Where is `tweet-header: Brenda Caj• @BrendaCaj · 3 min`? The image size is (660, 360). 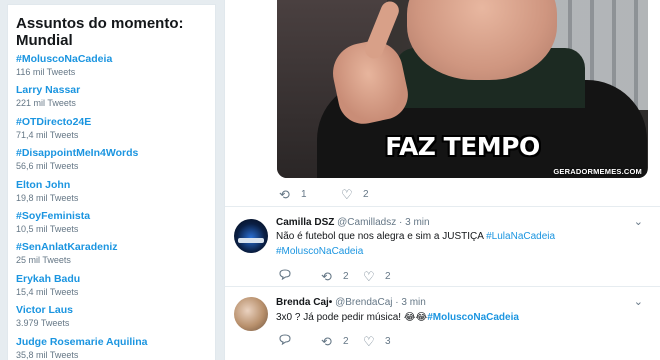
tweet-header: Brenda Caj• @BrendaCaj · 3 min is located at coordinates (351, 303).